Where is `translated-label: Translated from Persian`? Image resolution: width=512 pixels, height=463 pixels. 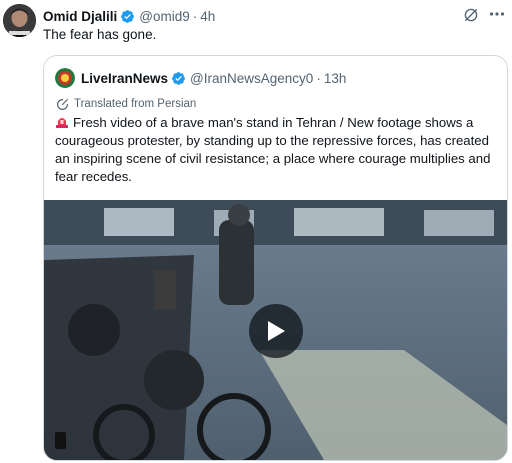 translated-label: Translated from Persian is located at coordinates (135, 104).